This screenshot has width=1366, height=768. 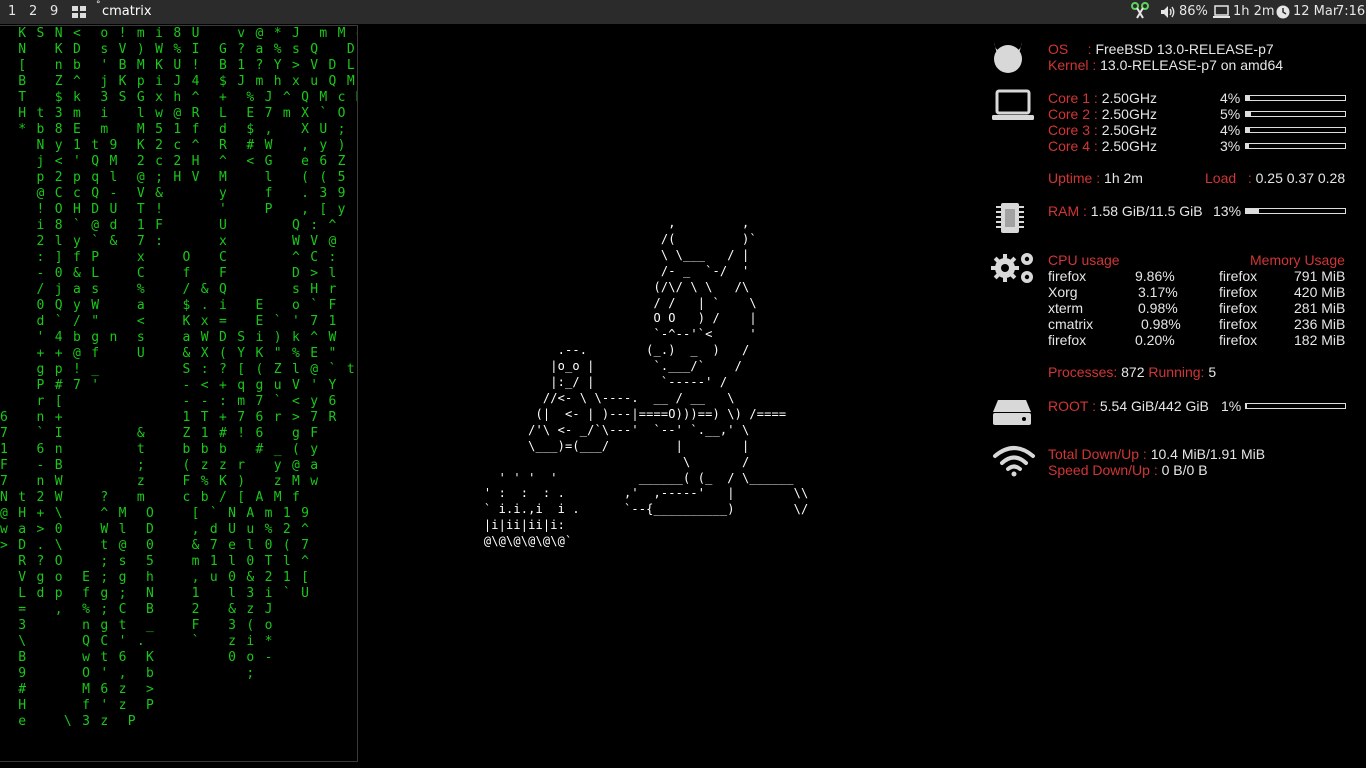 I want to click on ram-label: RAM, so click(x=1064, y=211).